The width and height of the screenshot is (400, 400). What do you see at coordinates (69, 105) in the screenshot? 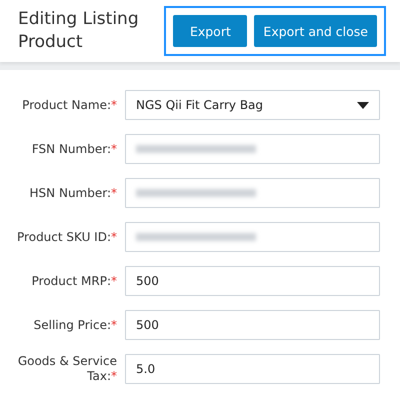
I see `field-label: Product Name:*` at bounding box center [69, 105].